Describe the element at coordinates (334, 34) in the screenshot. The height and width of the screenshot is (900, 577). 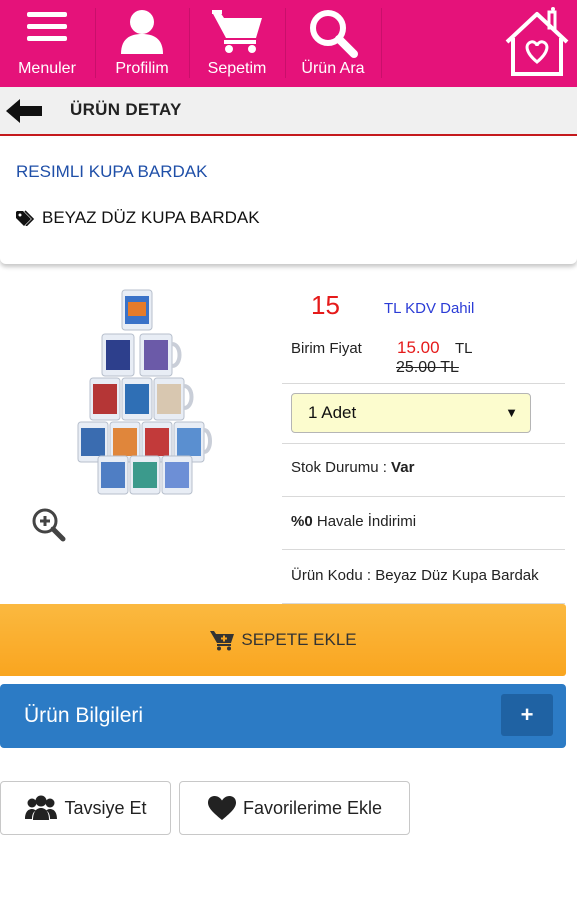
I see `search-icon` at that location.